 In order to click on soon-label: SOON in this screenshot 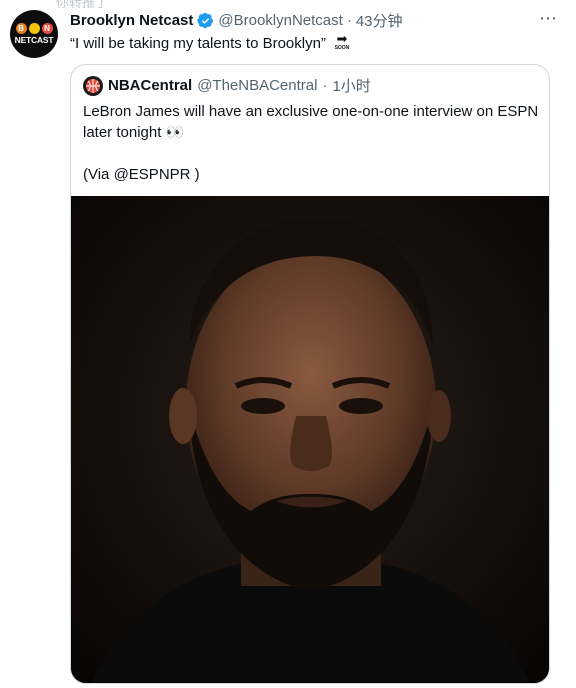, I will do `click(342, 48)`.